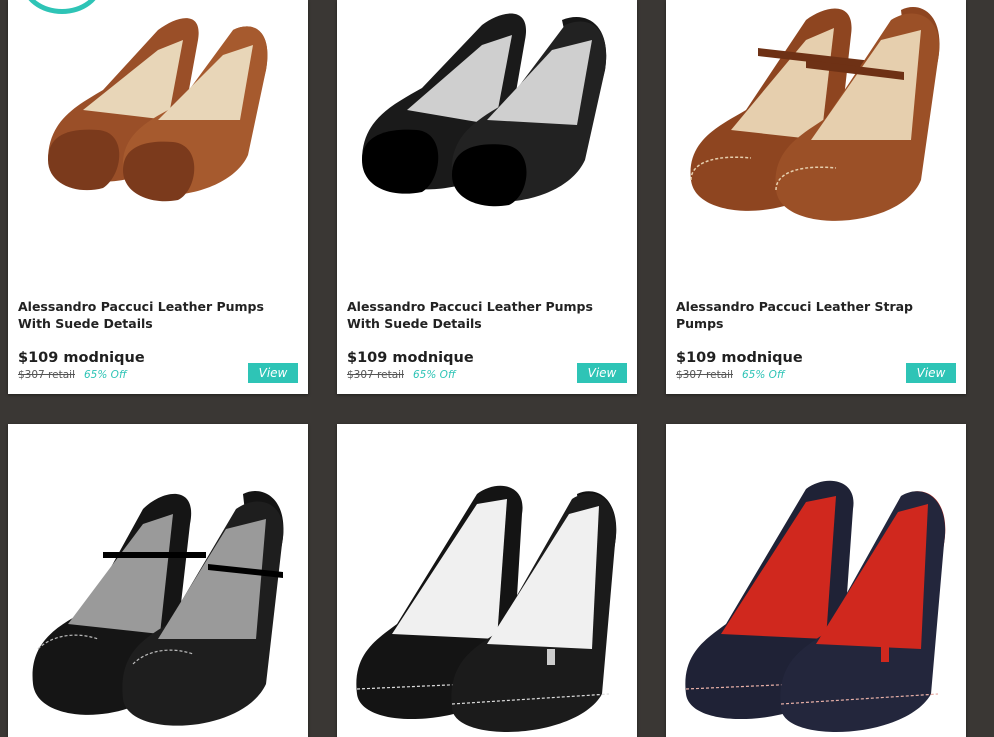 This screenshot has height=737, width=994. What do you see at coordinates (484, 110) in the screenshot?
I see `black-suede-pumps-image` at bounding box center [484, 110].